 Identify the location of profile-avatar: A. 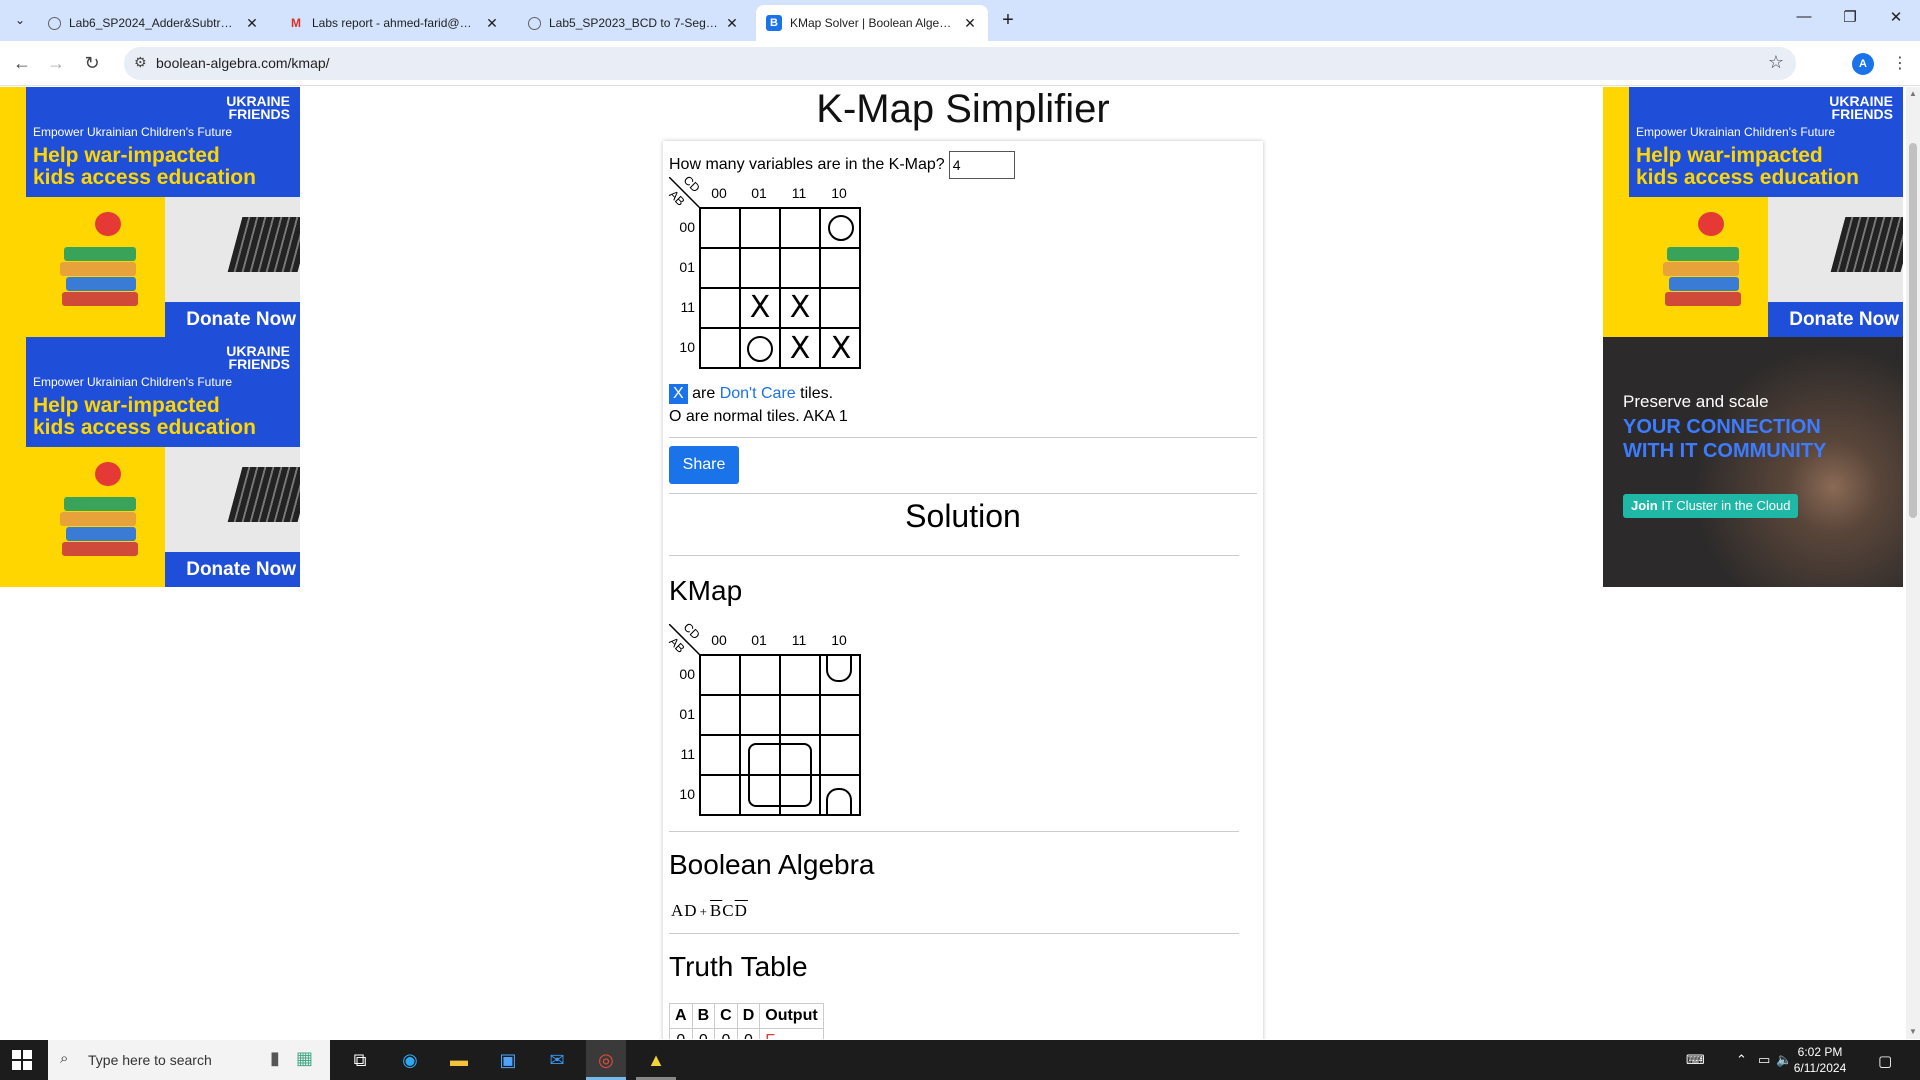
(1863, 64).